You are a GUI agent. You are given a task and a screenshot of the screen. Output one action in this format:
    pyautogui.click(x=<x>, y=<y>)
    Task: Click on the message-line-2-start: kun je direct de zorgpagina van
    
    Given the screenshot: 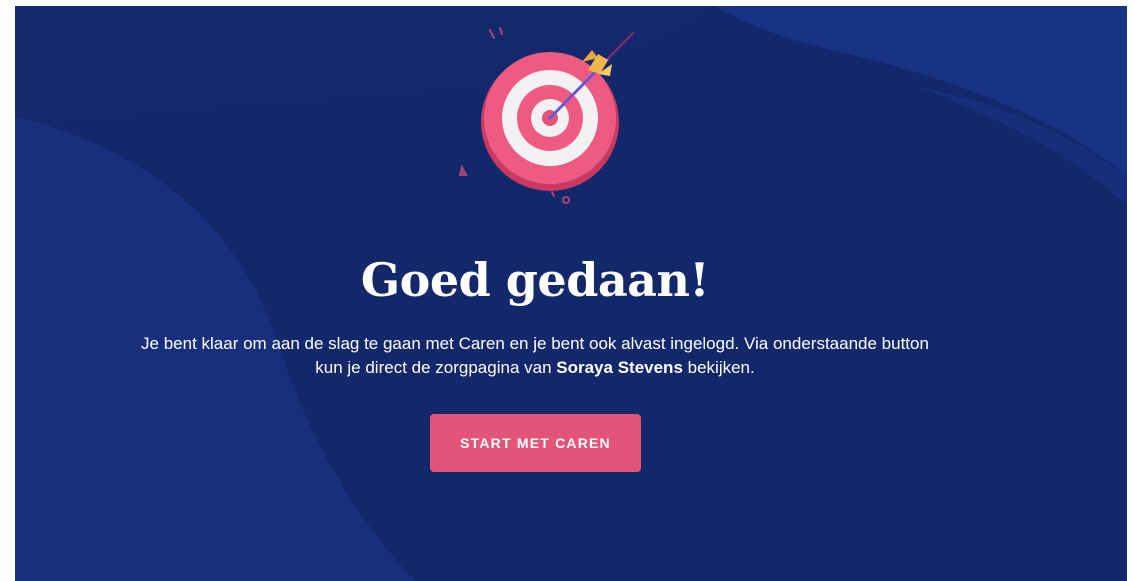 What is the action you would take?
    pyautogui.click(x=436, y=367)
    